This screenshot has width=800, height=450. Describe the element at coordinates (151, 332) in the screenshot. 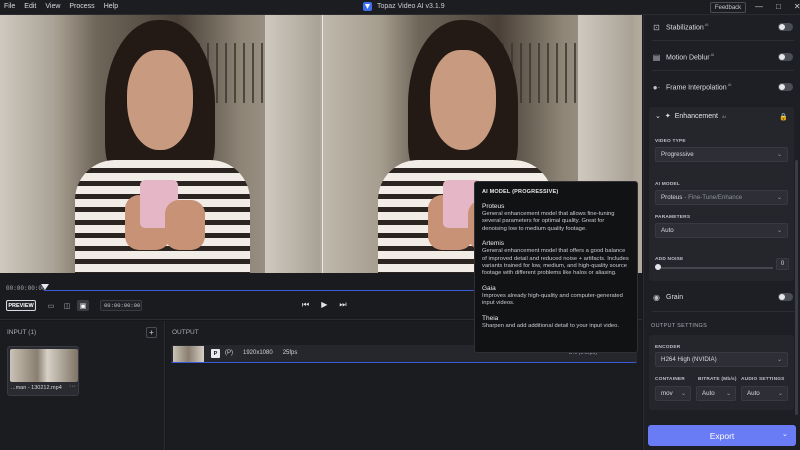

I see `add-input-button: +` at that location.